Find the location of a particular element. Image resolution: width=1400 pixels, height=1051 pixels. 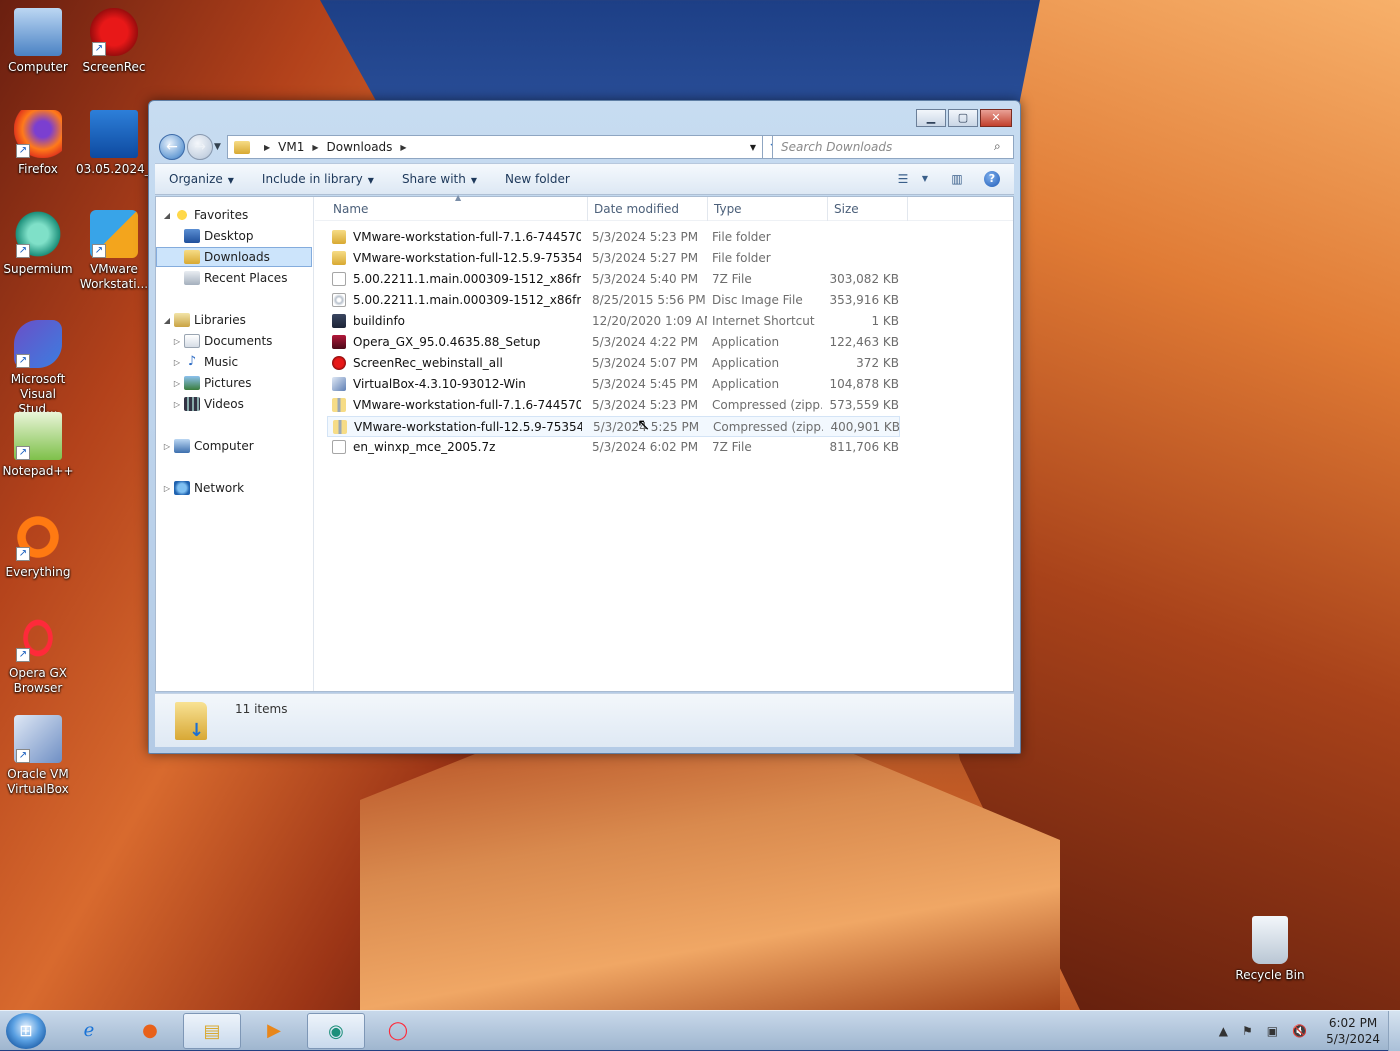

show-desktop-button is located at coordinates (1394, 1031).